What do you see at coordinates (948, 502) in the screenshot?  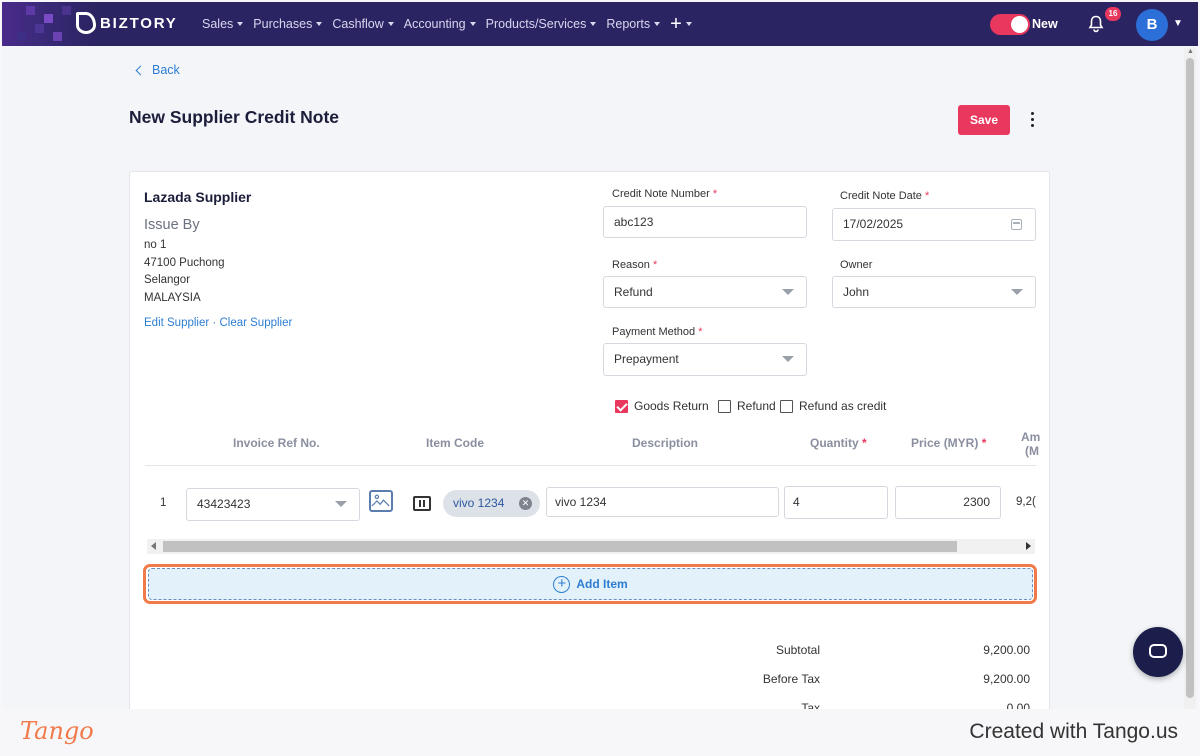 I see `price-input: 2300` at bounding box center [948, 502].